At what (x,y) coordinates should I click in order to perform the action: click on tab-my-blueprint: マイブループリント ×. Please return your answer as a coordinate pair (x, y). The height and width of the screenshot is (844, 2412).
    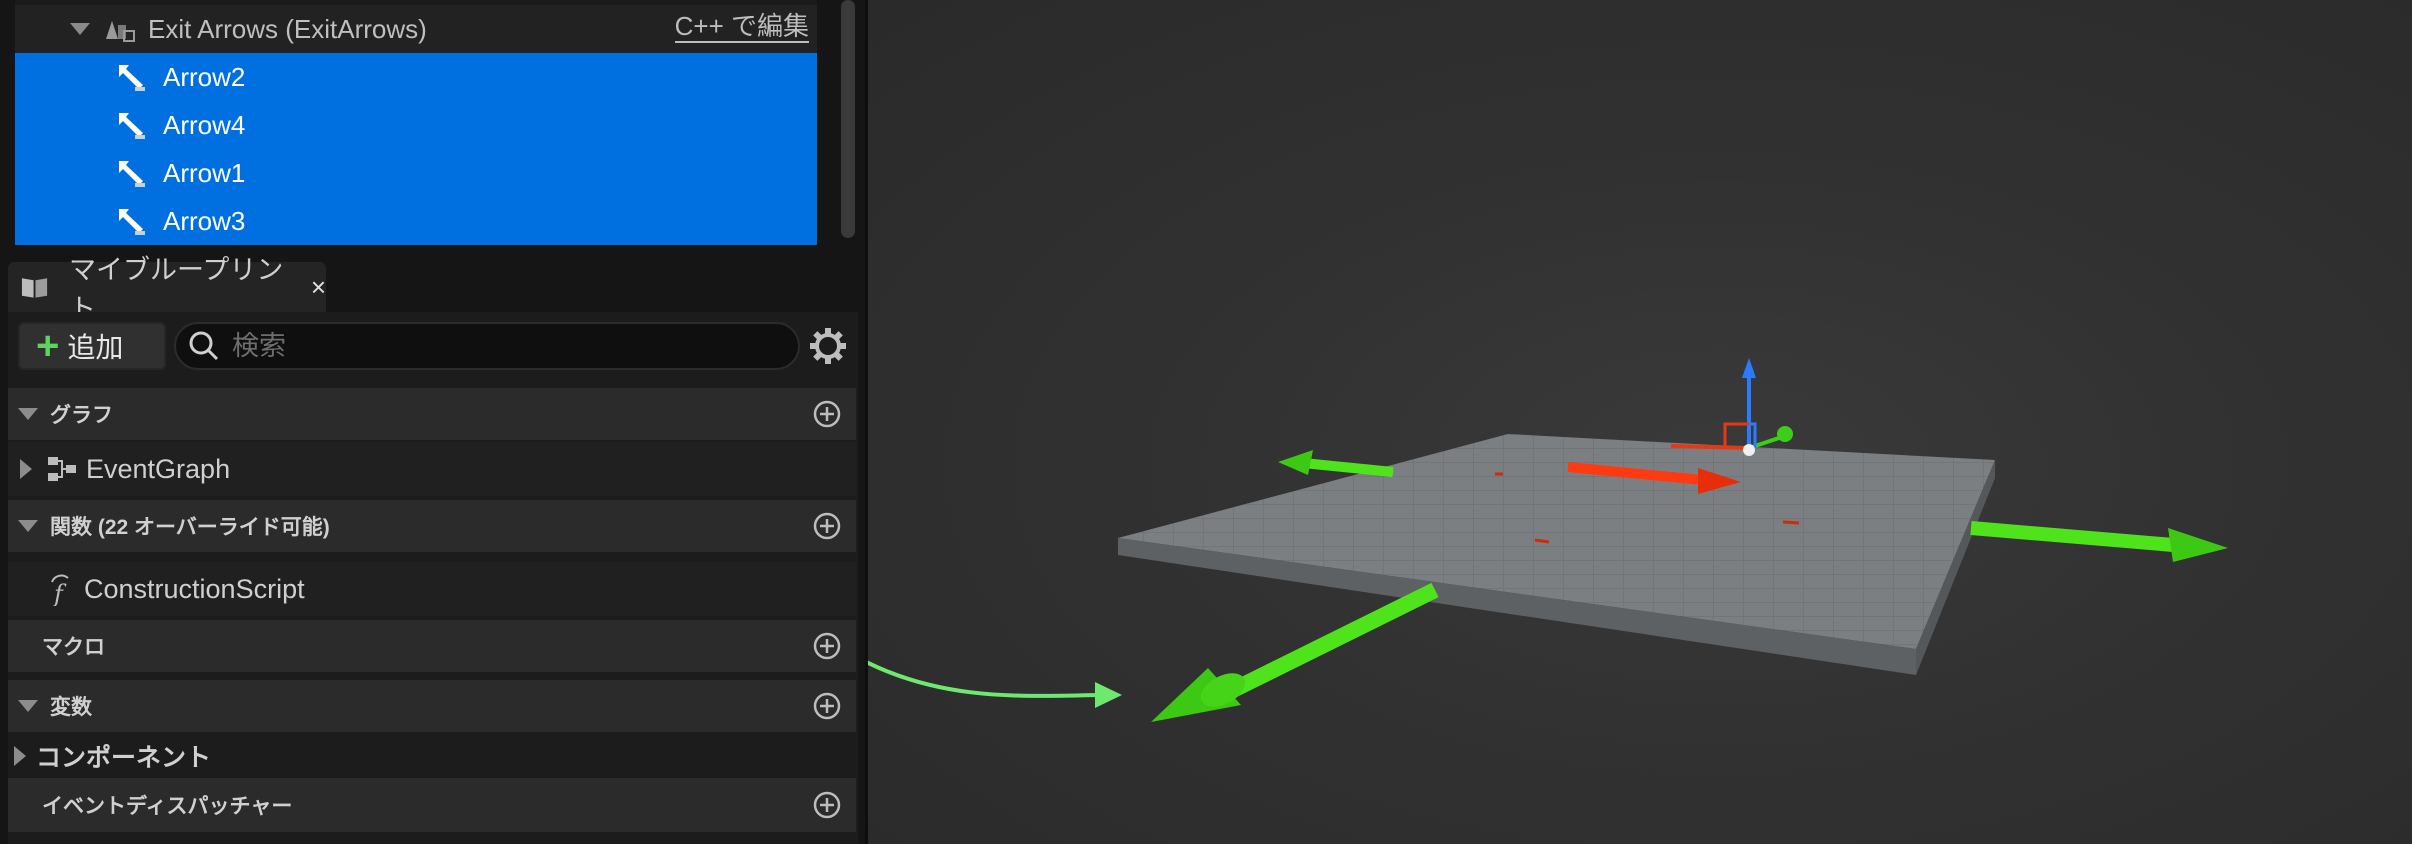
    Looking at the image, I should click on (167, 289).